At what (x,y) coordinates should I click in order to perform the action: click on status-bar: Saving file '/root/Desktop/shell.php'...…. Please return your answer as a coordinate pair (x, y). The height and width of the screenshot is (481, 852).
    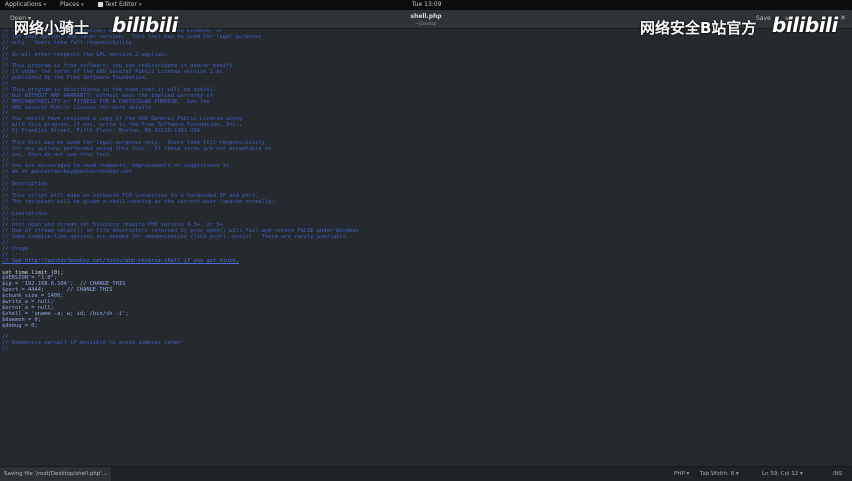
    Looking at the image, I should click on (426, 473).